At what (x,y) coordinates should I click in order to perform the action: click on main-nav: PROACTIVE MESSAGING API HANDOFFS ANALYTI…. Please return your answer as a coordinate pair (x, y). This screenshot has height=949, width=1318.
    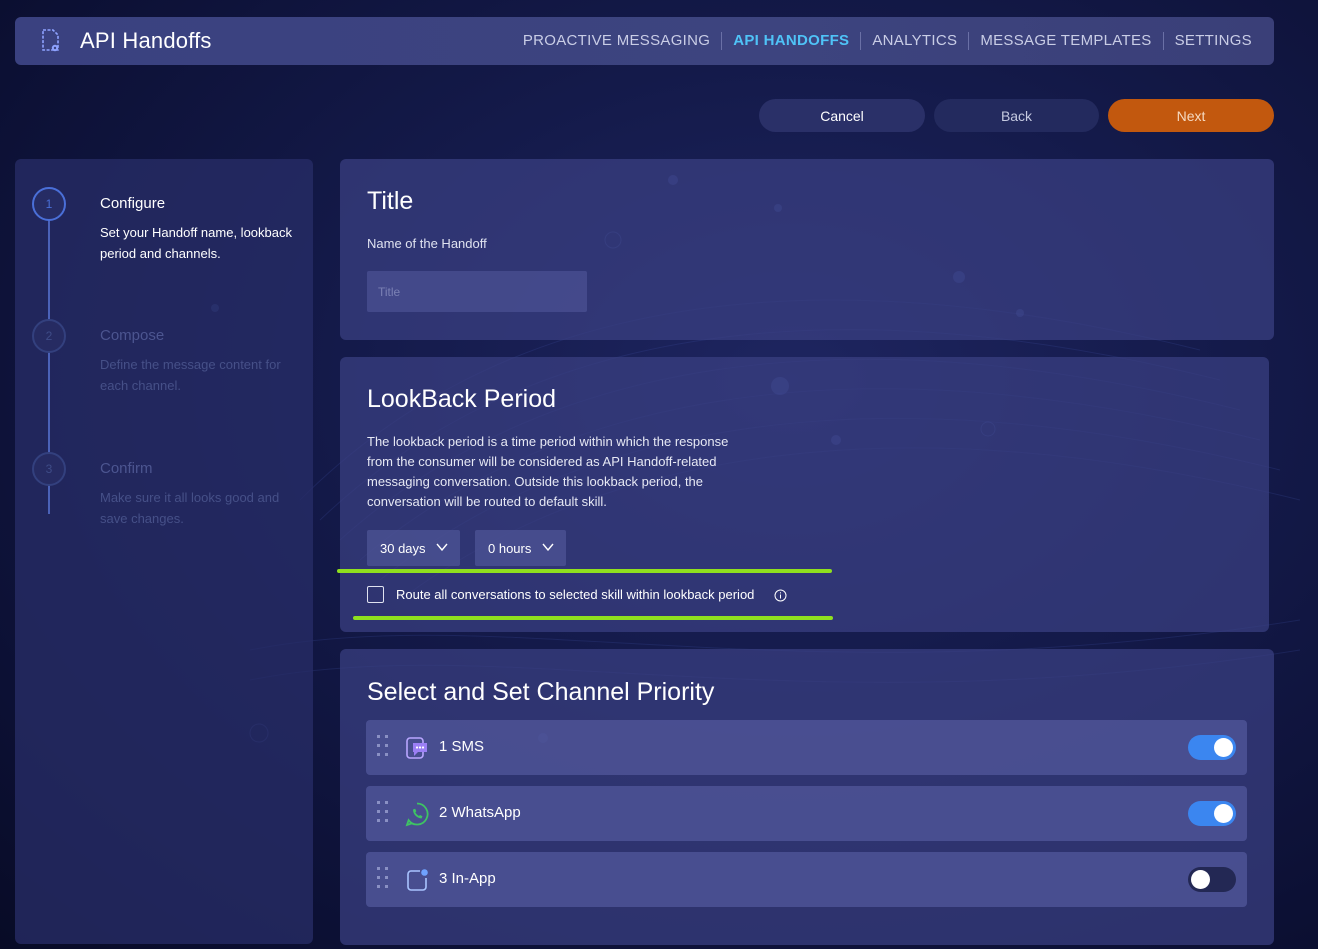
    Looking at the image, I should click on (887, 41).